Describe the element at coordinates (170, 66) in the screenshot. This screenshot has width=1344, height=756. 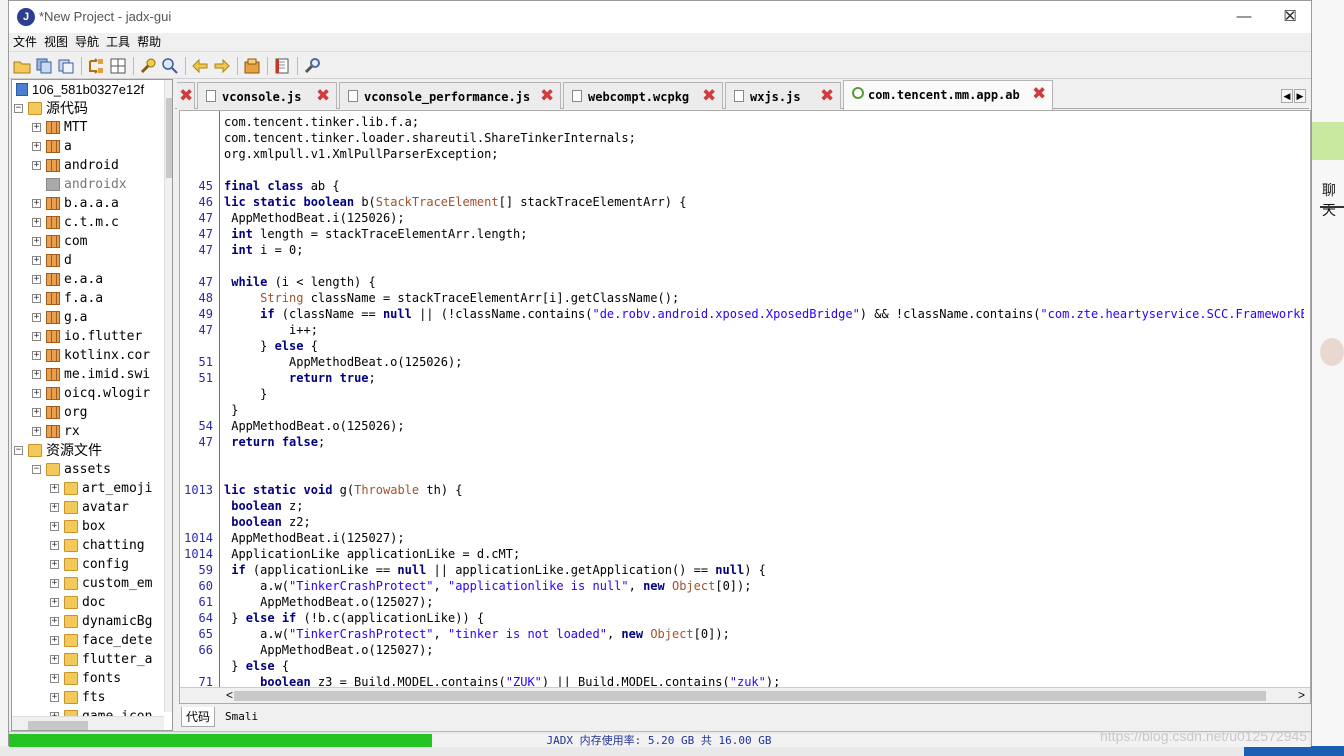
I see `search-icon` at that location.